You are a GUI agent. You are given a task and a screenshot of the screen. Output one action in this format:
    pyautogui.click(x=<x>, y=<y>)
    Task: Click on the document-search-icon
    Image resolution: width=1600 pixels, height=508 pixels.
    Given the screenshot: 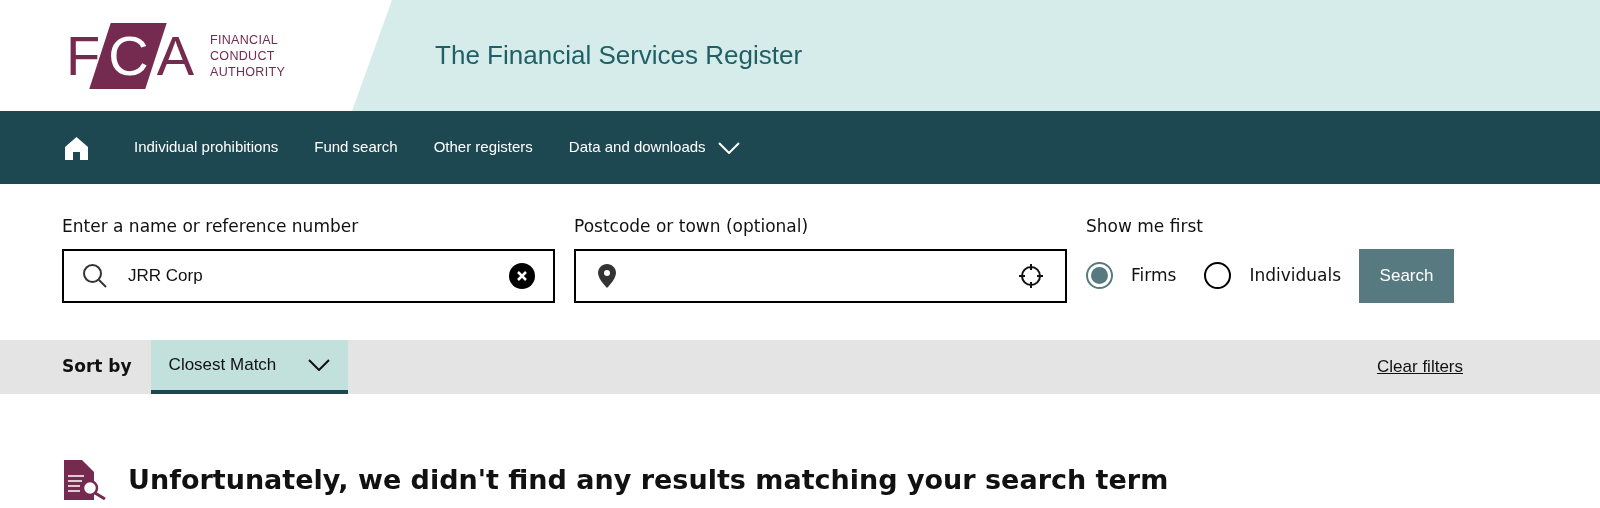 What is the action you would take?
    pyautogui.click(x=86, y=479)
    